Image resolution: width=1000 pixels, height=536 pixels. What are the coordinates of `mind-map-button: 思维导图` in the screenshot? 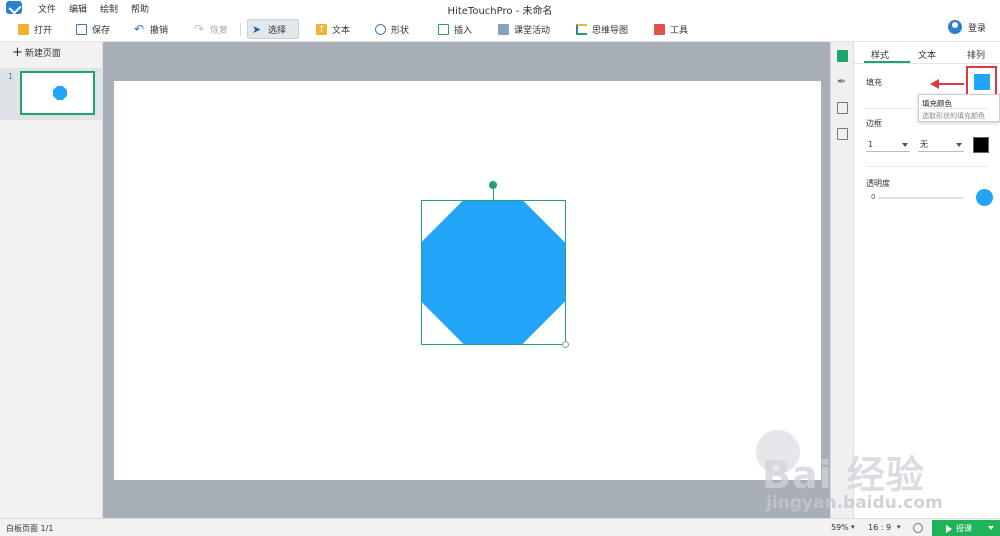 It's located at (602, 29).